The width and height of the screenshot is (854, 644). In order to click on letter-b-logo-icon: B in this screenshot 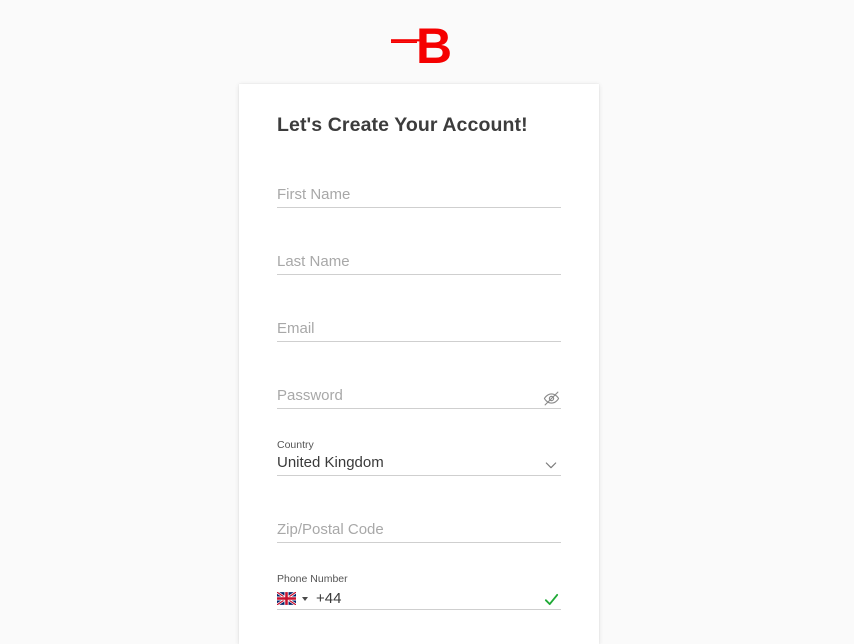, I will do `click(427, 42)`.